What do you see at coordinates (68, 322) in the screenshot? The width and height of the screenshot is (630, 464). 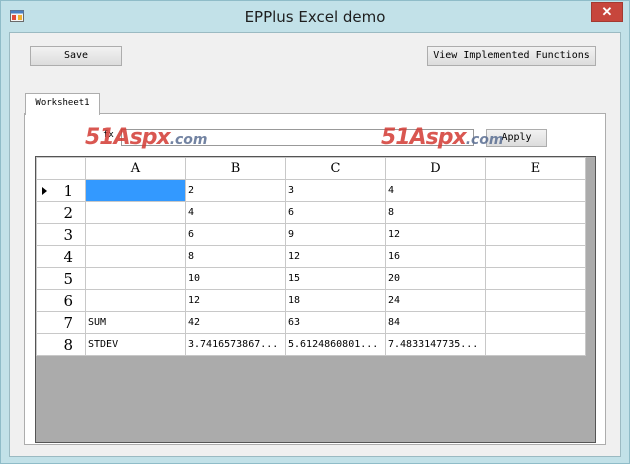 I see `row-number: 7` at bounding box center [68, 322].